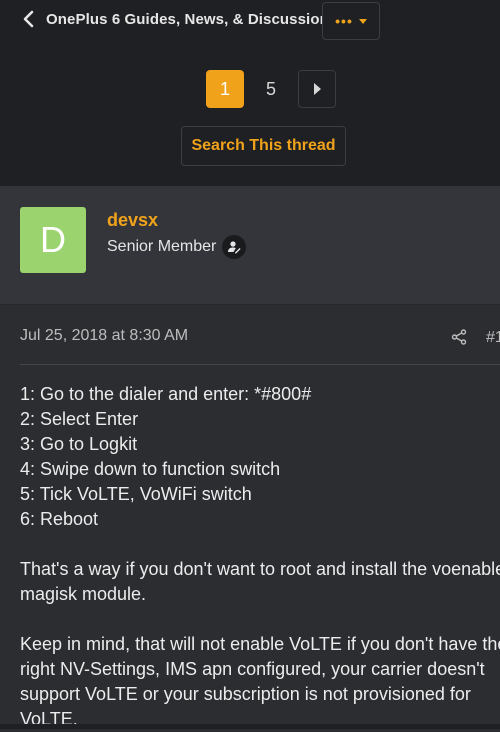 Image resolution: width=500 pixels, height=732 pixels. What do you see at coordinates (459, 337) in the screenshot?
I see `share-icon` at bounding box center [459, 337].